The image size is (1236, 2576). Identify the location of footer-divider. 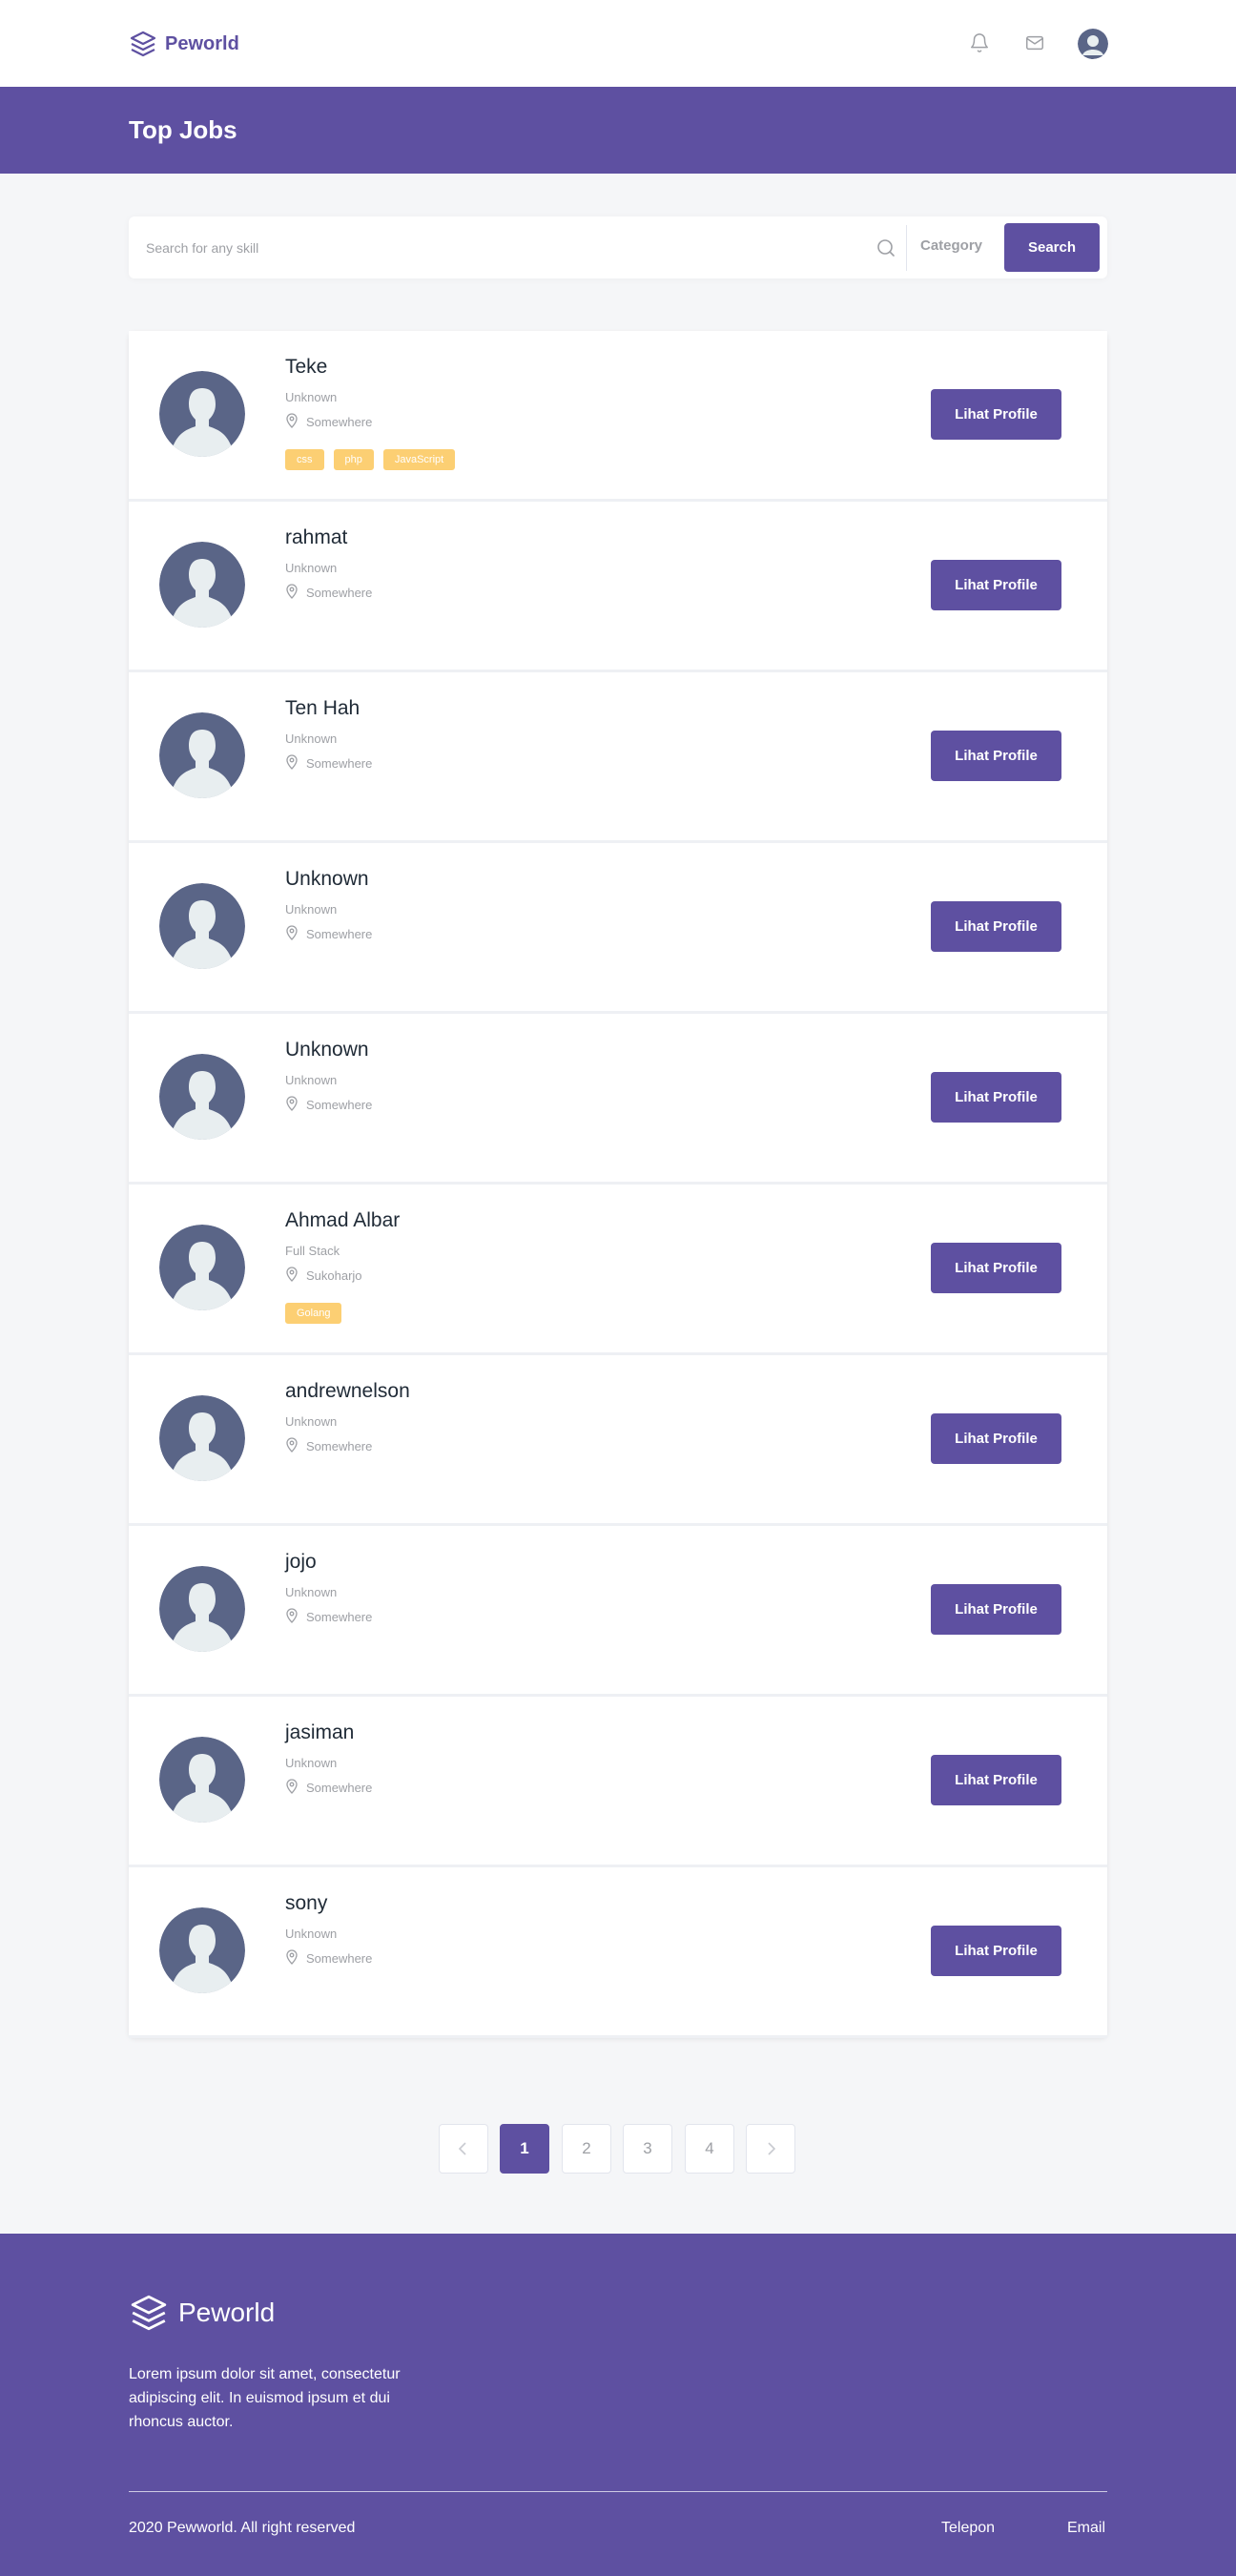
(618, 2491).